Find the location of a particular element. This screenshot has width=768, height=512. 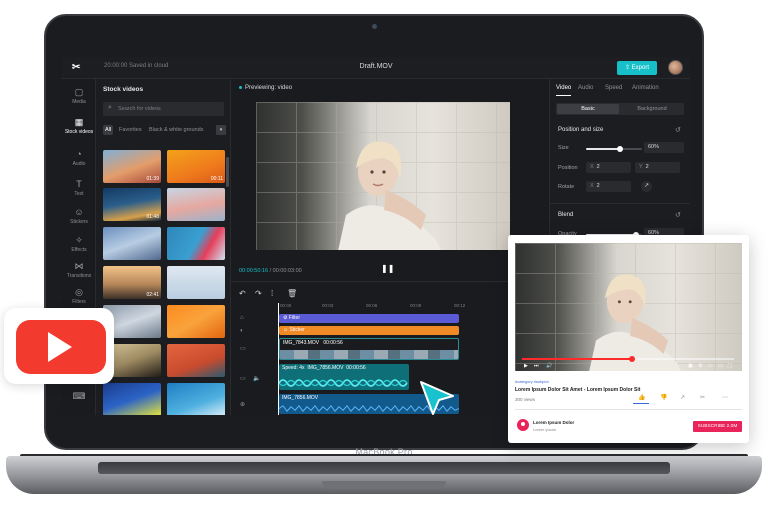

filter-chip-favorites: Favorites is located at coordinates (130, 130).